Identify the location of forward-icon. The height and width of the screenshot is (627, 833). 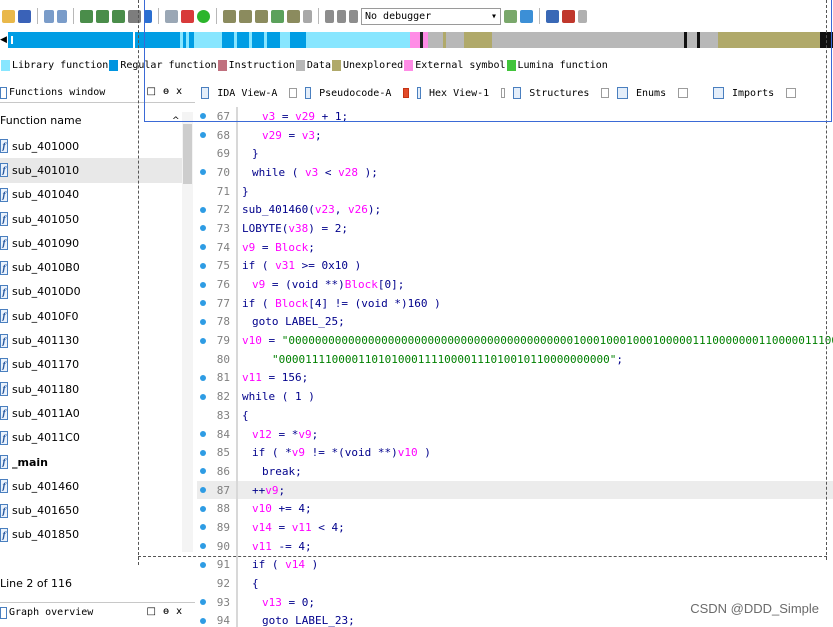
(62, 16).